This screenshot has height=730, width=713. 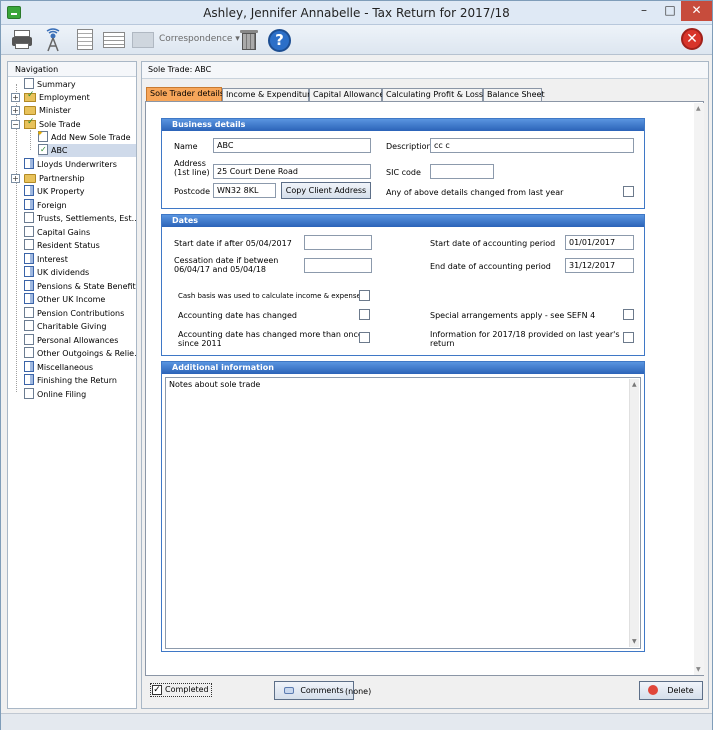 What do you see at coordinates (289, 690) in the screenshot?
I see `speech-bubble-icon` at bounding box center [289, 690].